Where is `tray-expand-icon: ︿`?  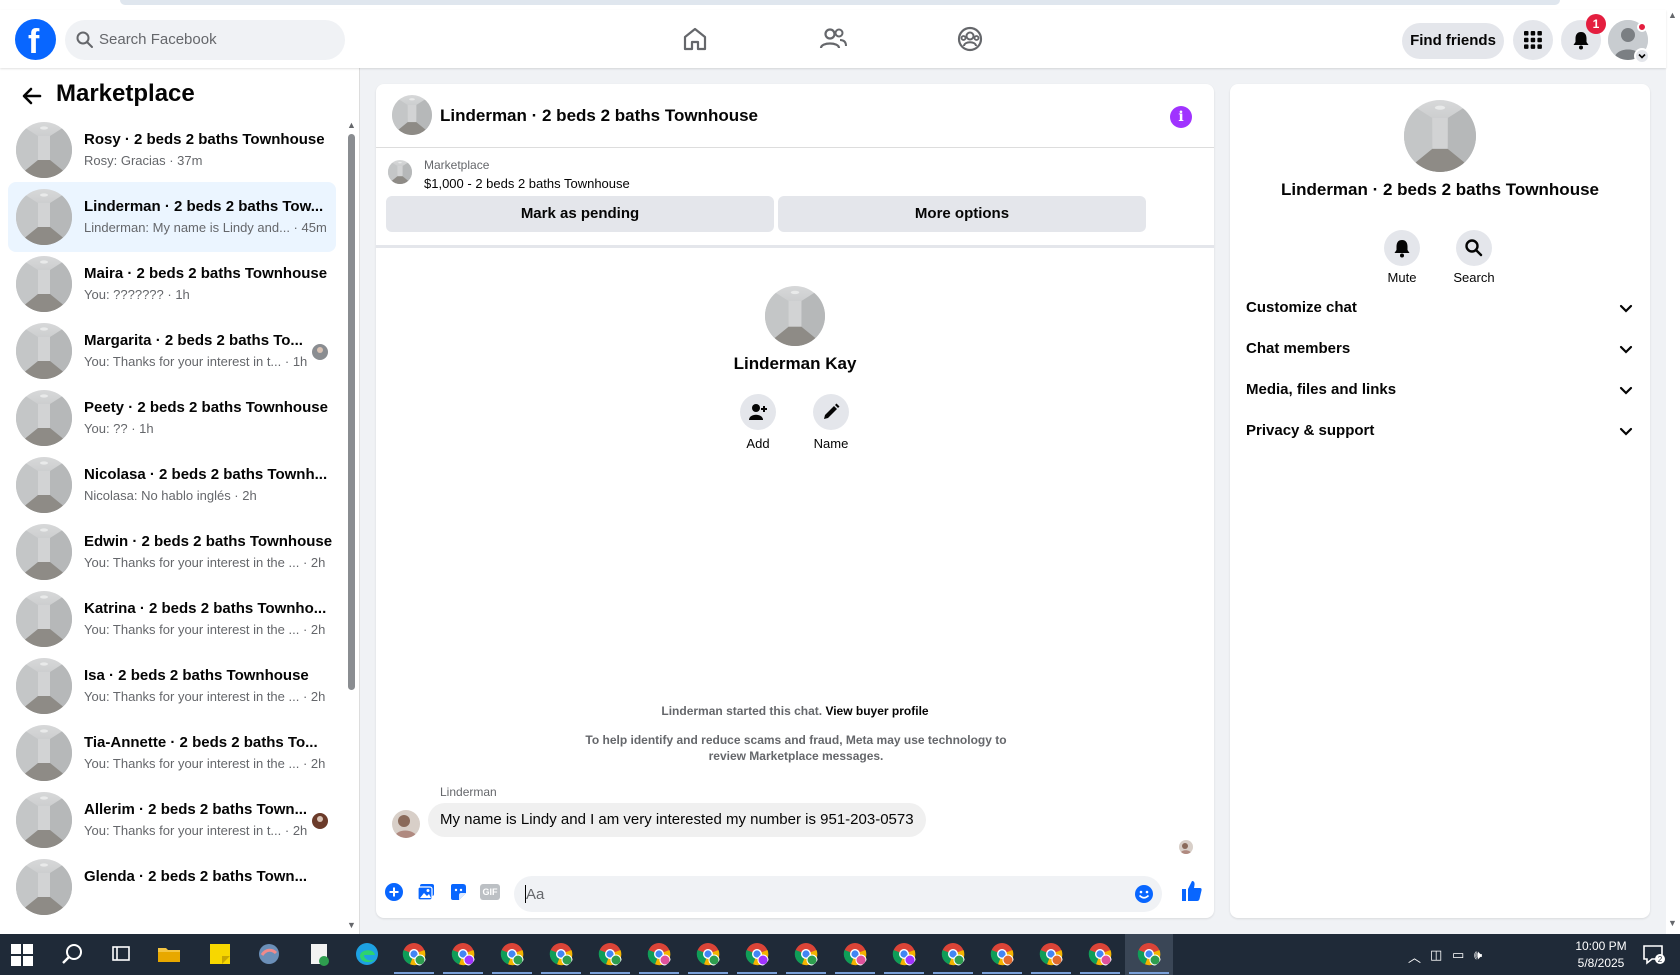 tray-expand-icon: ︿ is located at coordinates (1414, 956).